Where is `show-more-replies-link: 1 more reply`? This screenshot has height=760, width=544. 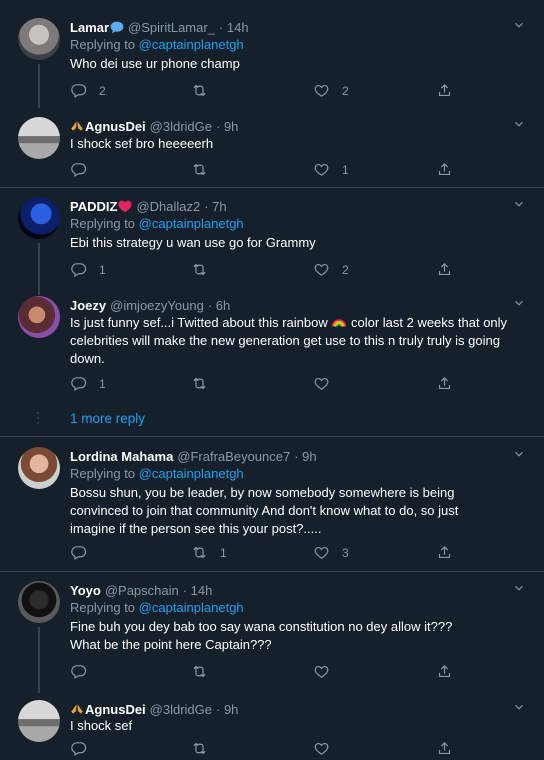 show-more-replies-link: 1 more reply is located at coordinates (107, 418).